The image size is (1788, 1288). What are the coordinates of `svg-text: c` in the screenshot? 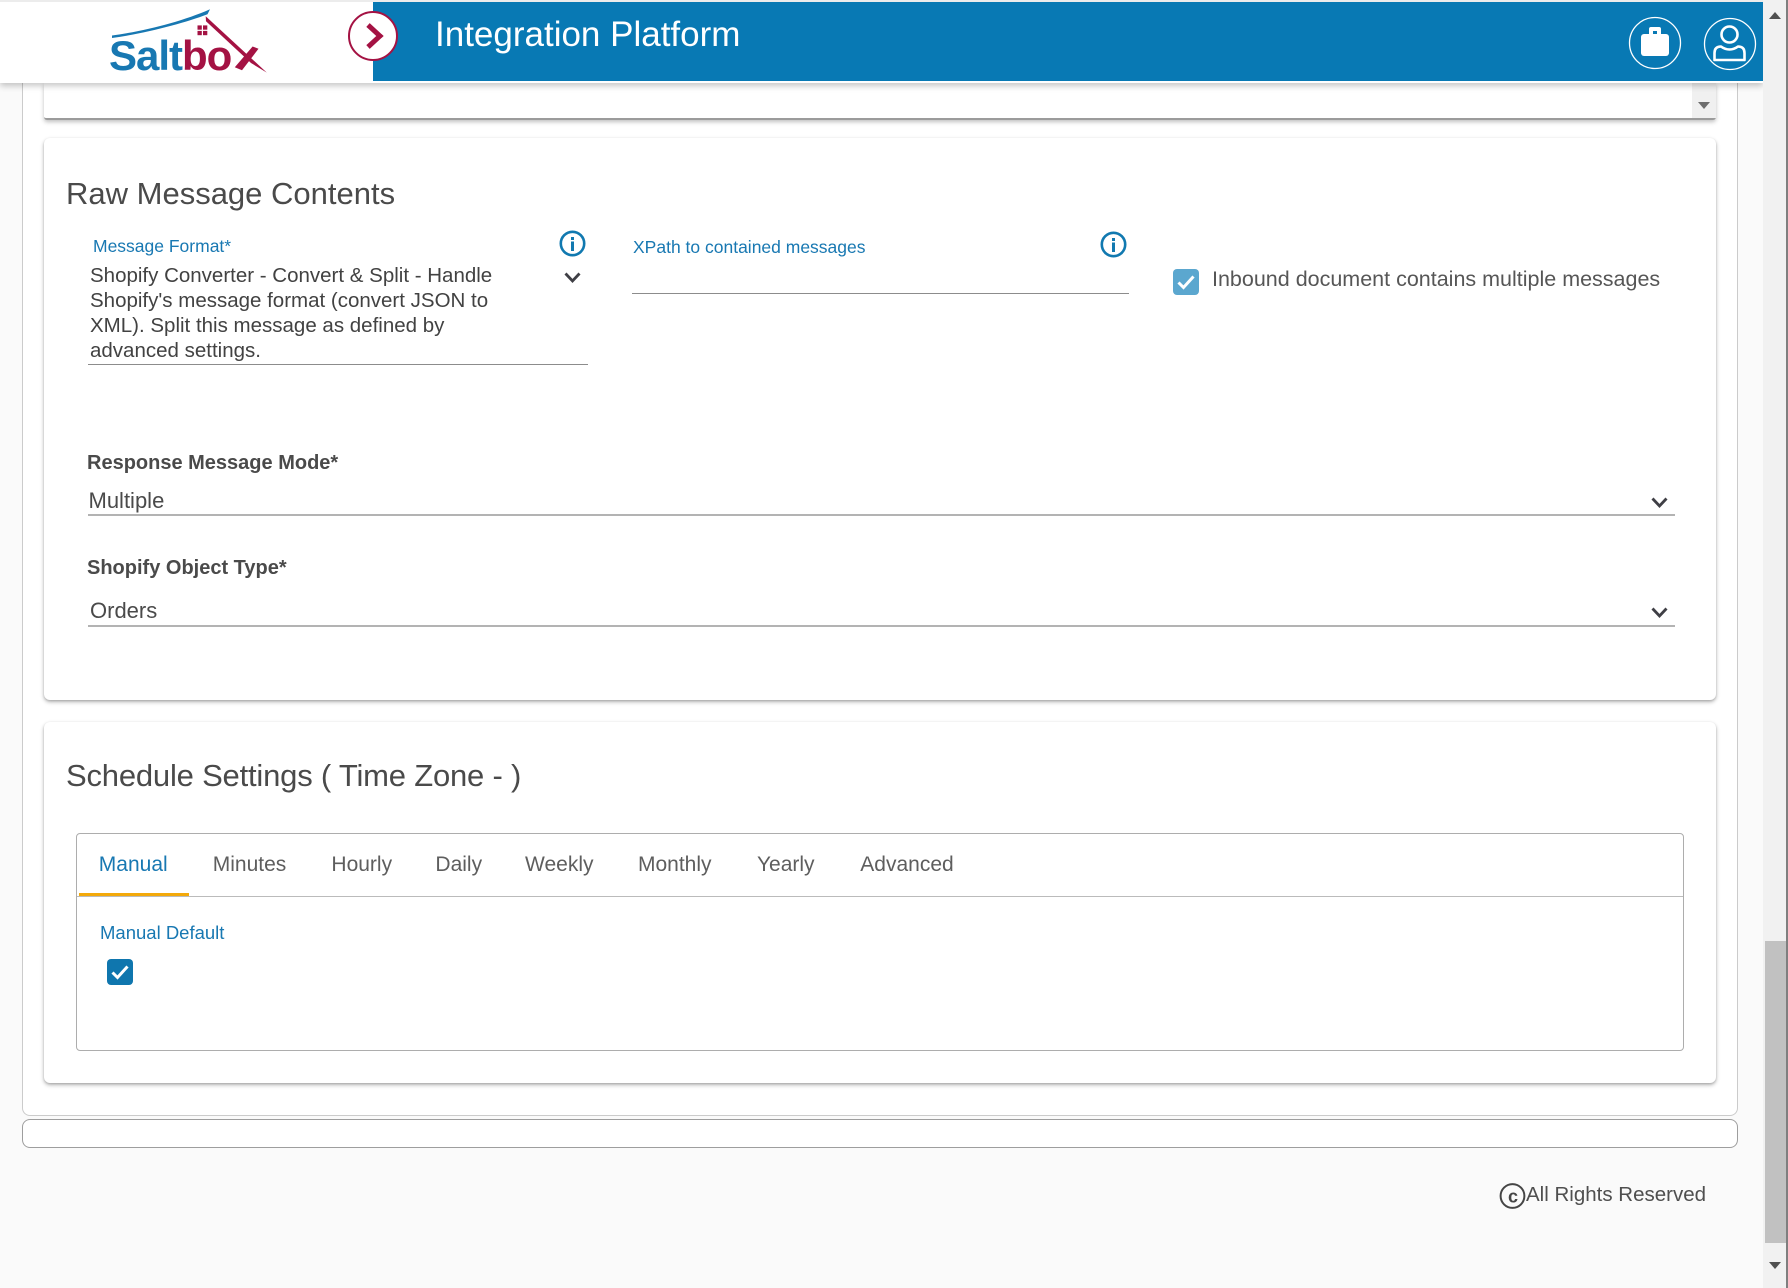 It's located at (1513, 1197).